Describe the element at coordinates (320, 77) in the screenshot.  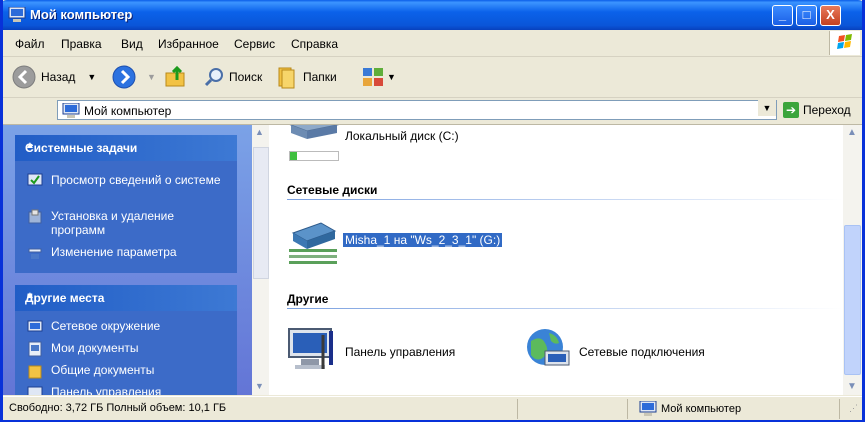
I see `folders-label: Папки` at that location.